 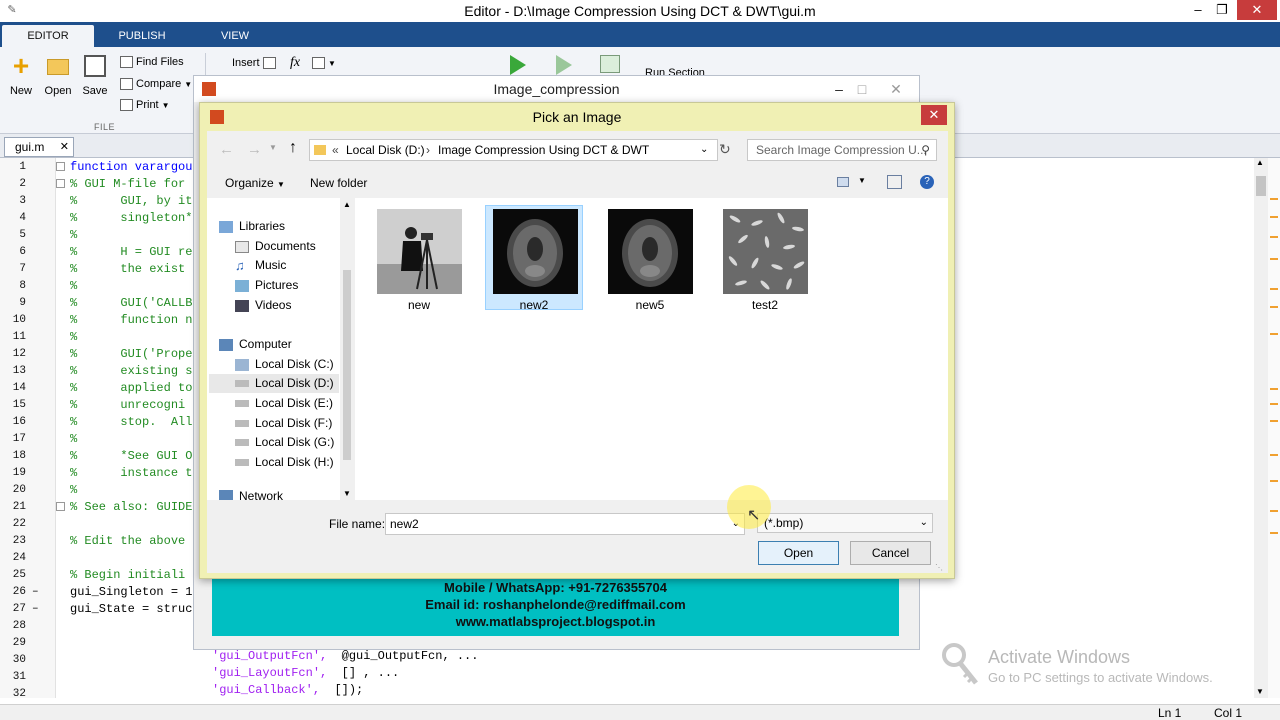 I want to click on nav-item-drive-c: Local Disk (C:), so click(x=305, y=364).